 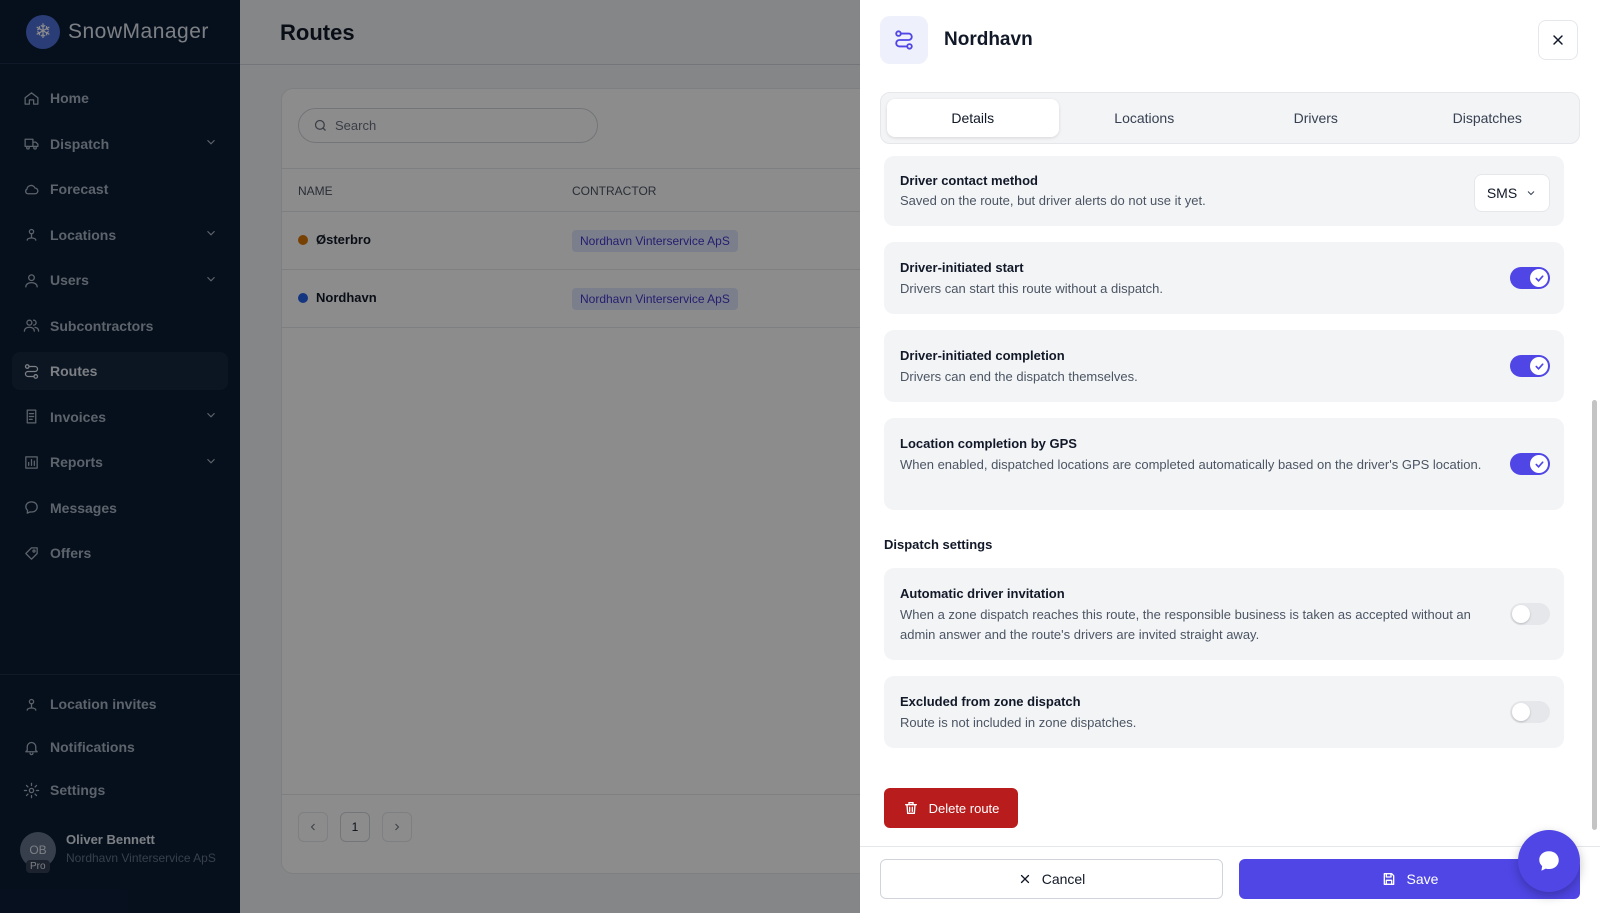 I want to click on save-icon, so click(x=1388, y=879).